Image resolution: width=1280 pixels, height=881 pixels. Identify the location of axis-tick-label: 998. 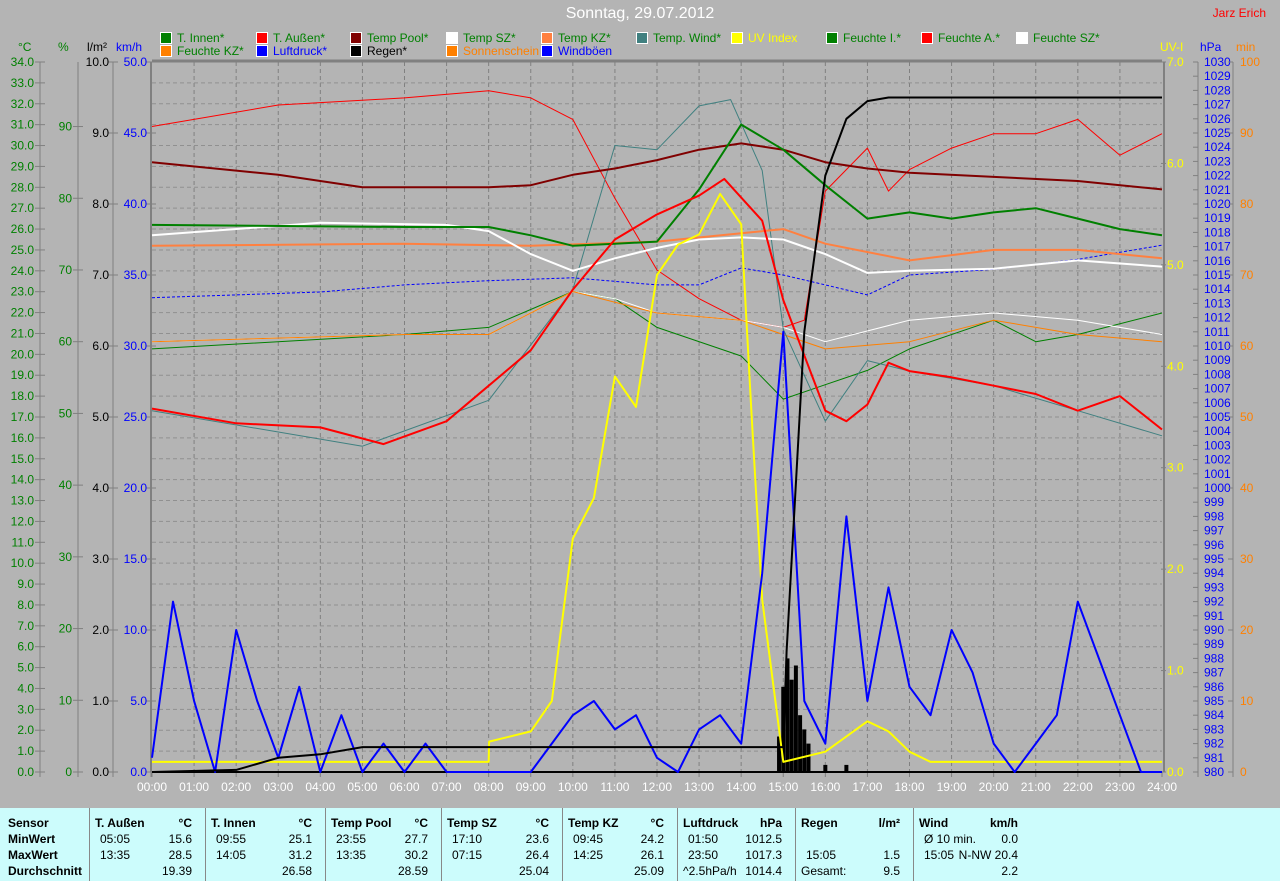
(1214, 516).